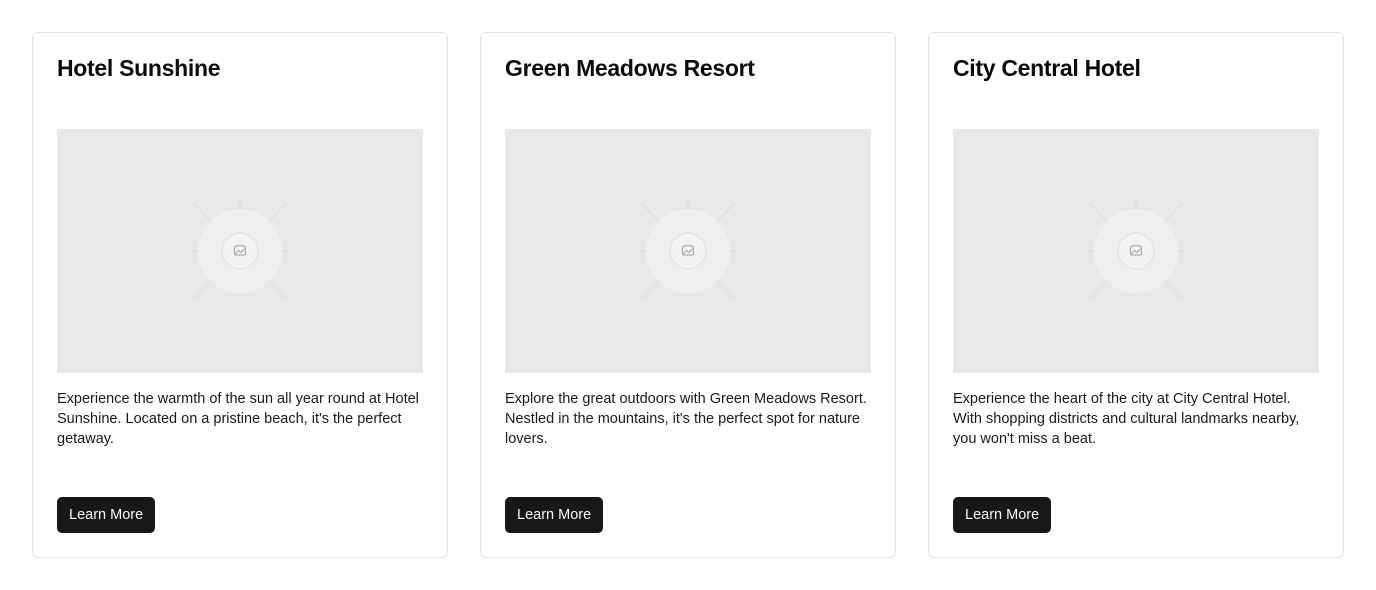  I want to click on card-title: Green Meadows Resort, so click(630, 68).